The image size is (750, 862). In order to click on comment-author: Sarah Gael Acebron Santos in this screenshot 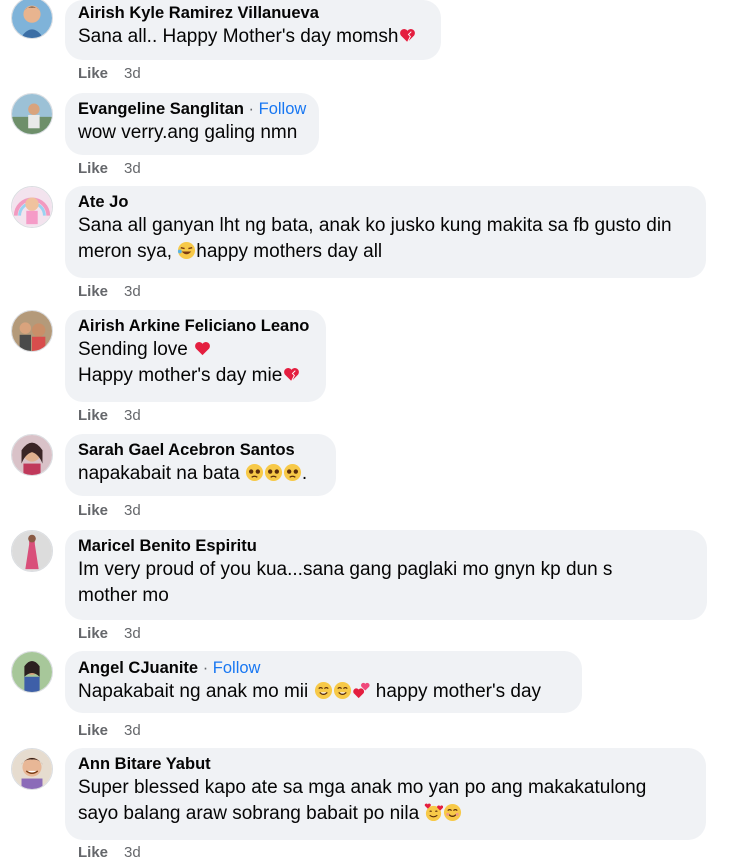, I will do `click(200, 450)`.